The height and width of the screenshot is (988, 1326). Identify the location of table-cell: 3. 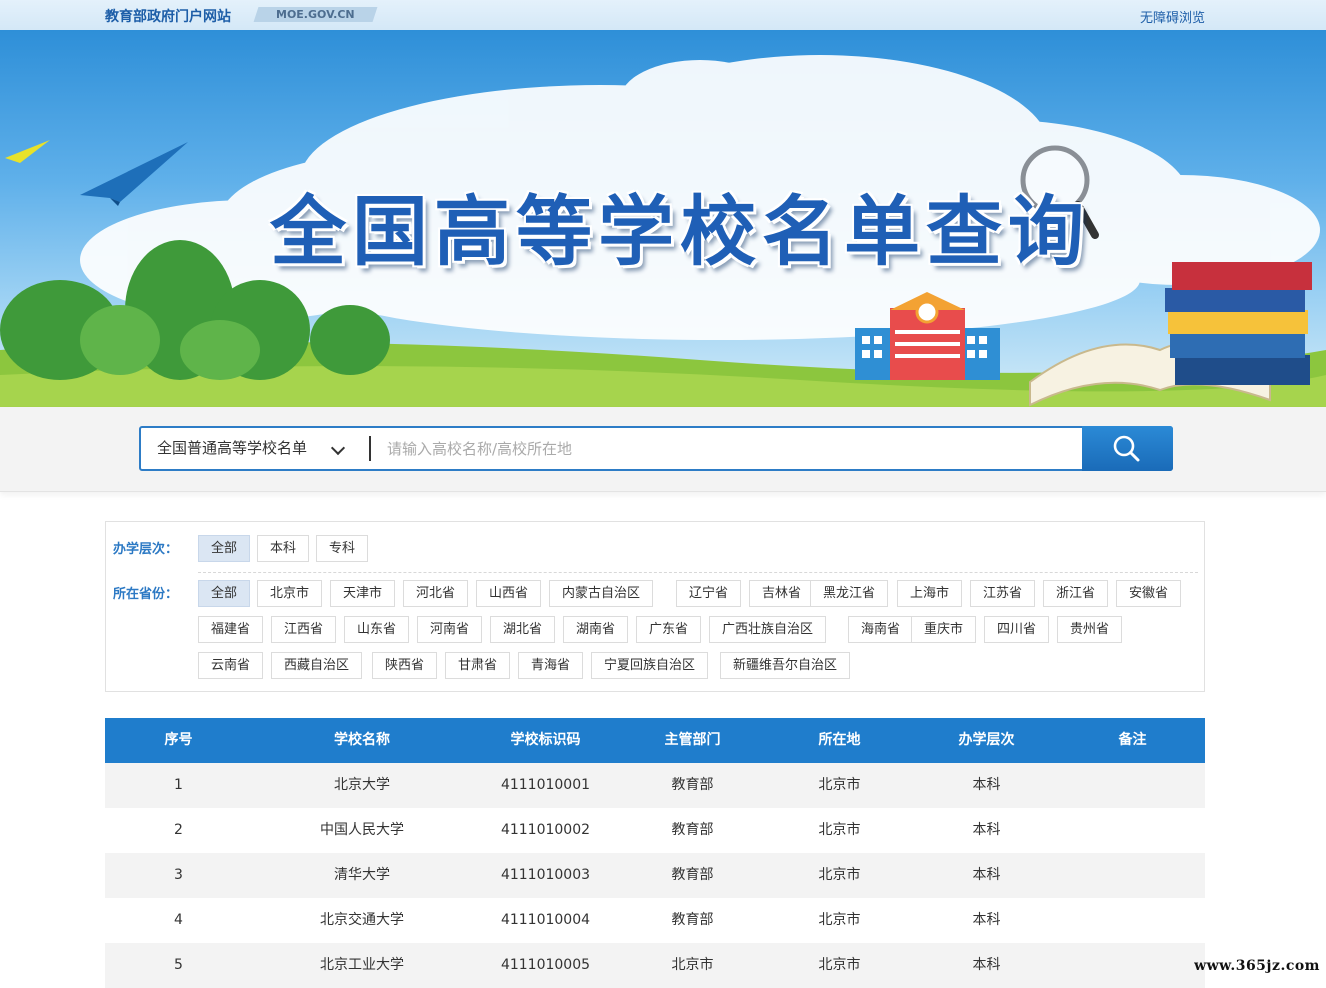
(178, 875).